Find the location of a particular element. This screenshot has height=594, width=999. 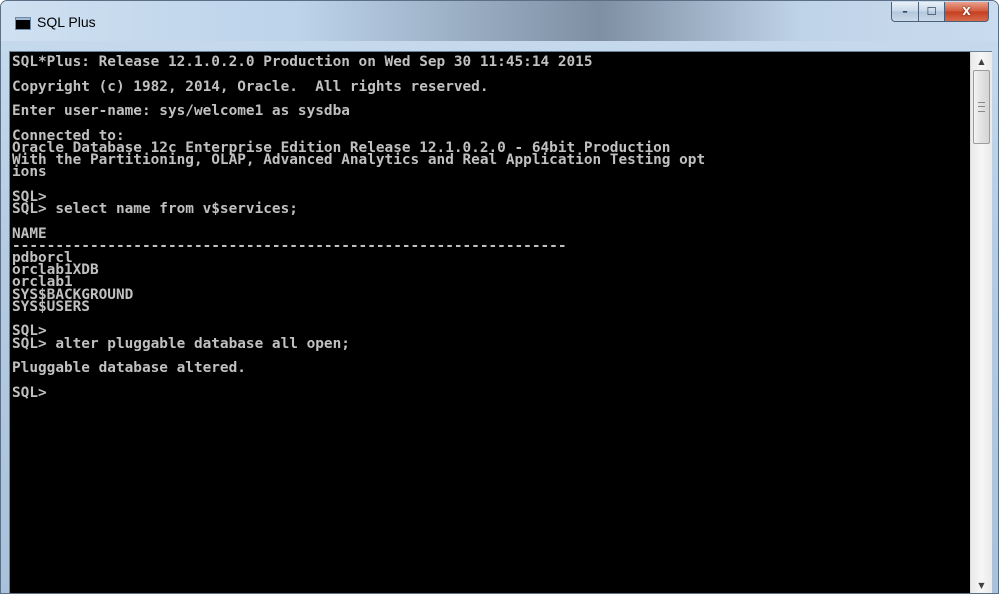

minimize-icon: – is located at coordinates (905, 11).